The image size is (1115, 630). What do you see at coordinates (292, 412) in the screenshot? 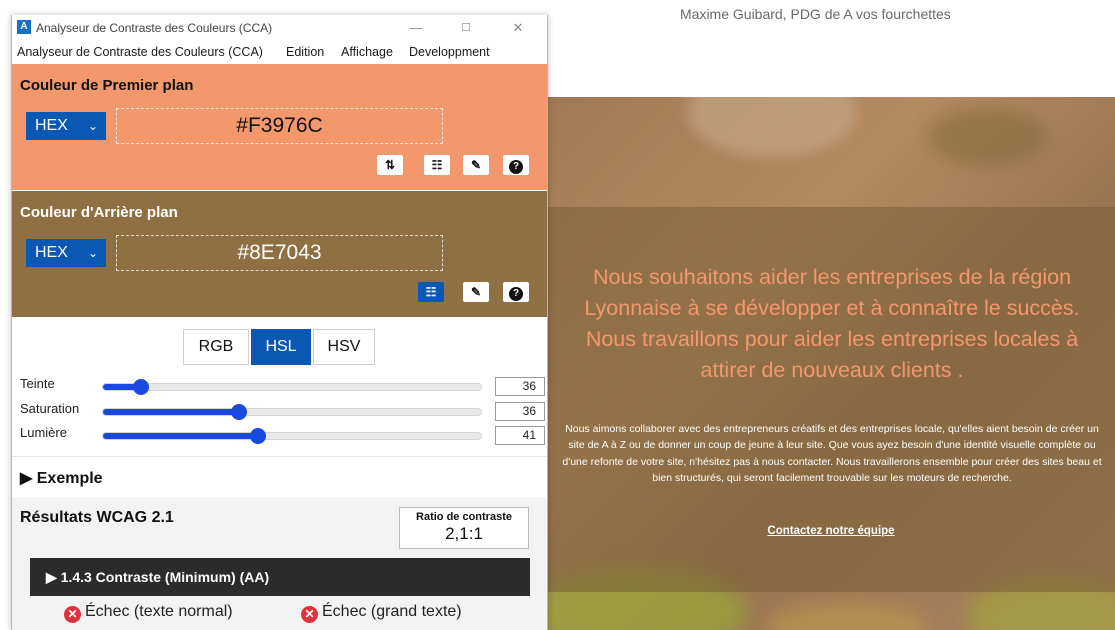
I see `saturation-slider` at bounding box center [292, 412].